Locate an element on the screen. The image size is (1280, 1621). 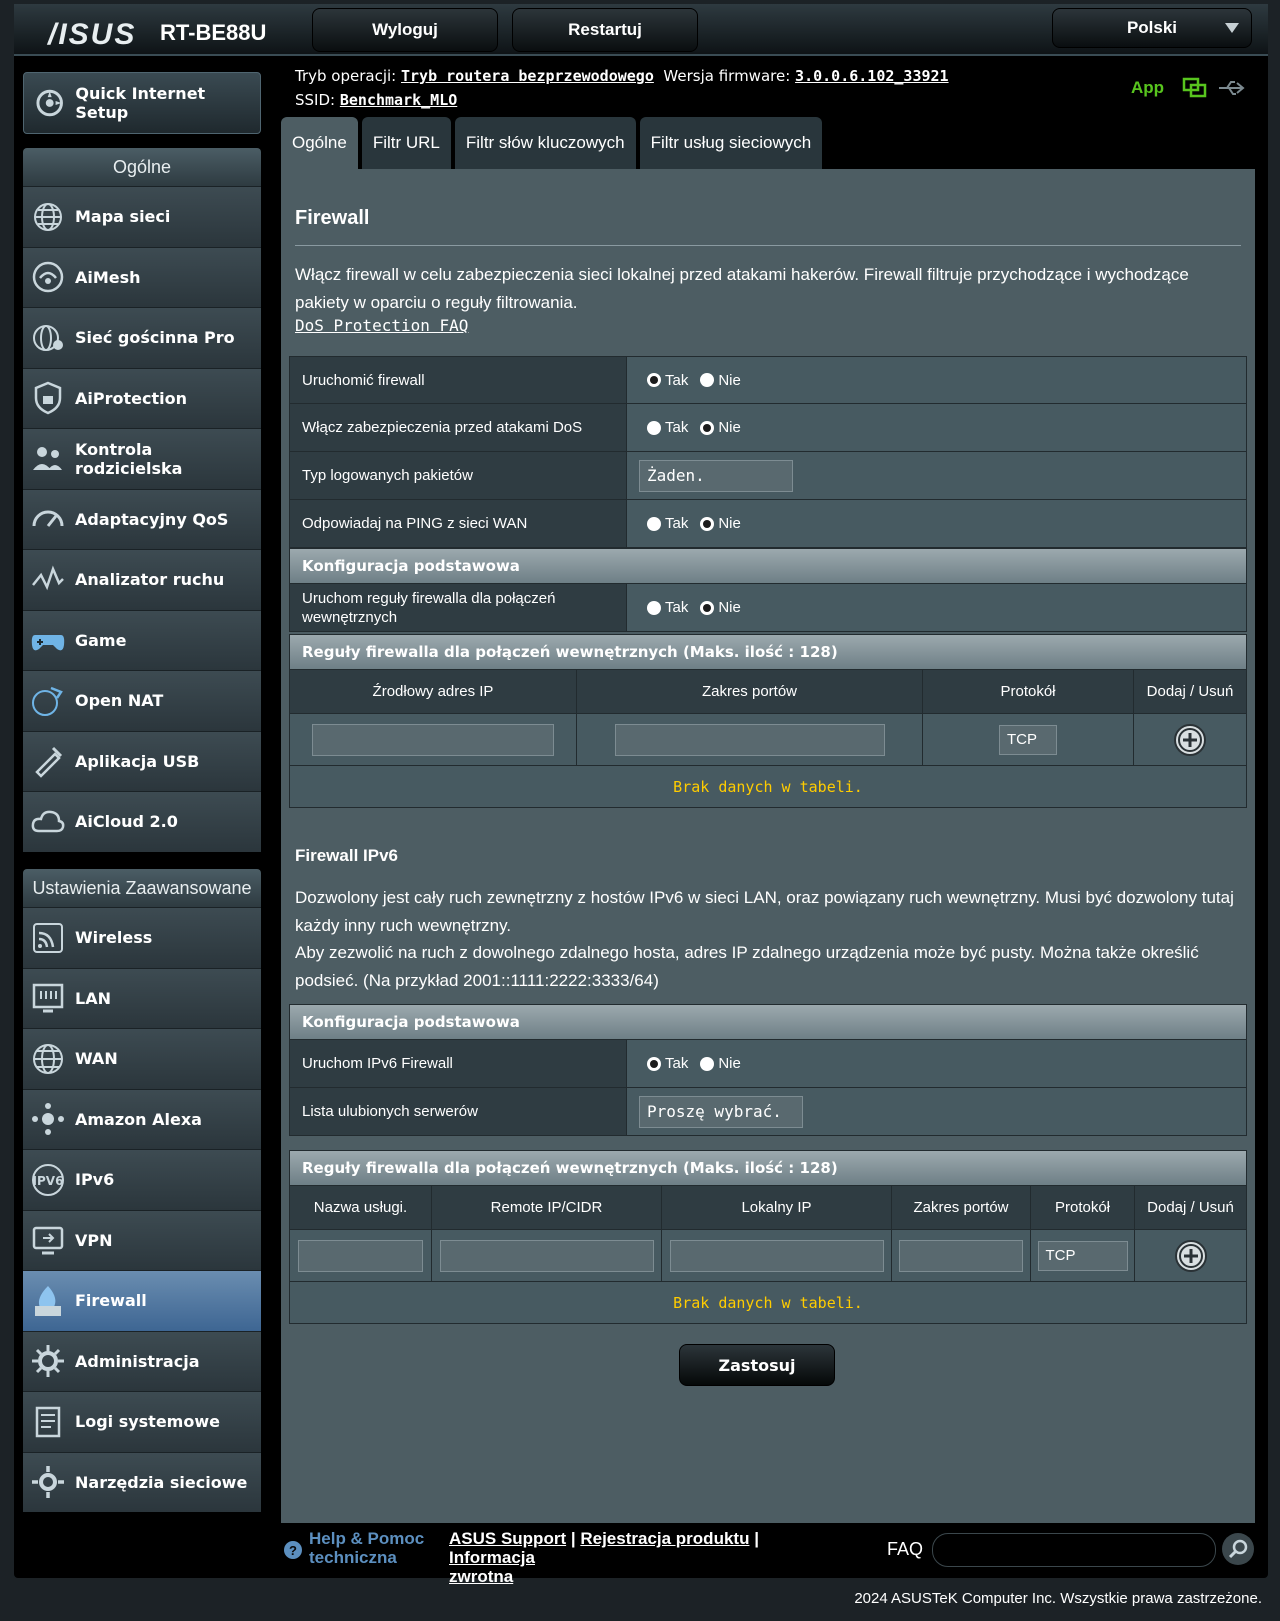
sidebar-item-kontrola-rodzicielska: Kontrola rodzicielska is located at coordinates (142, 458).